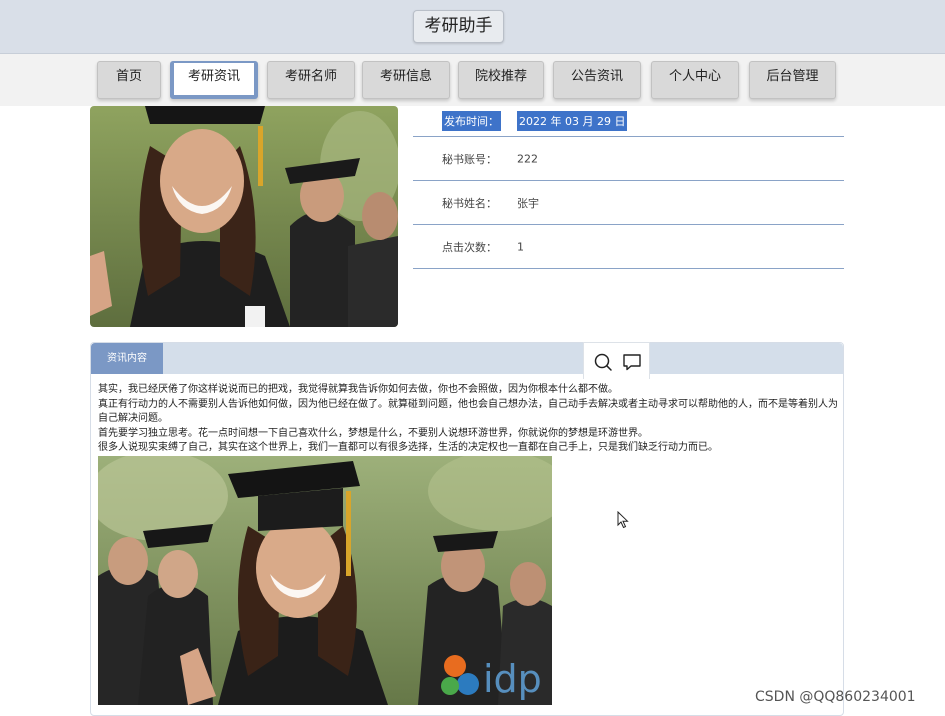 This screenshot has width=945, height=716. I want to click on nav-item-teachers: 考研名师, so click(311, 80).